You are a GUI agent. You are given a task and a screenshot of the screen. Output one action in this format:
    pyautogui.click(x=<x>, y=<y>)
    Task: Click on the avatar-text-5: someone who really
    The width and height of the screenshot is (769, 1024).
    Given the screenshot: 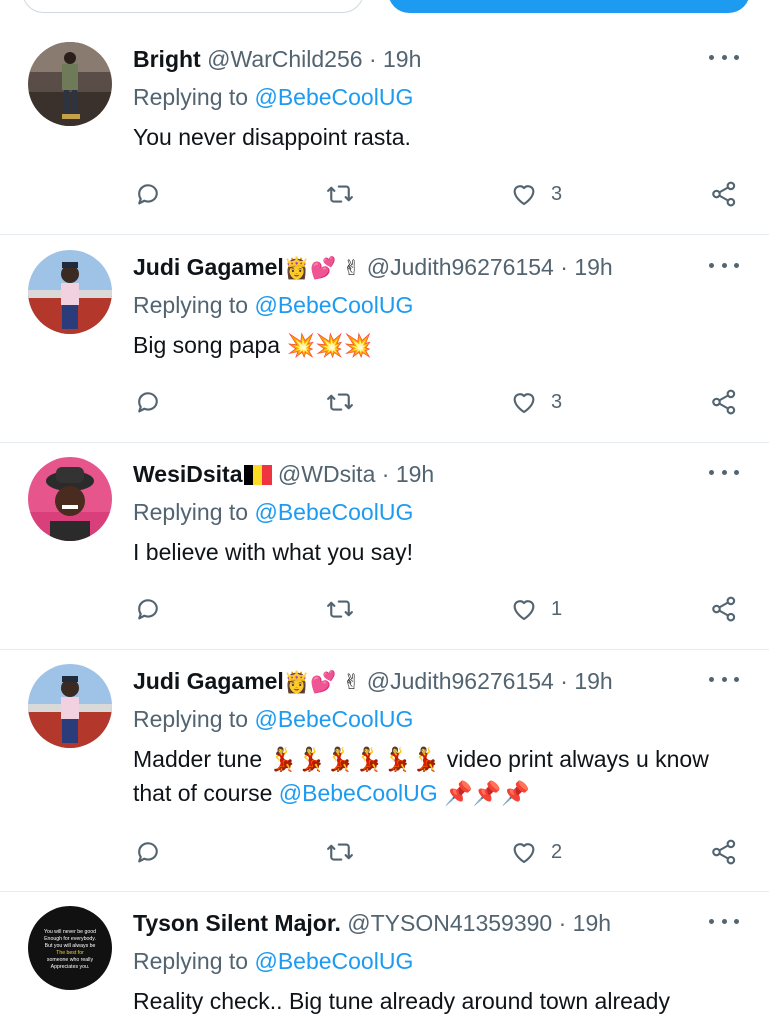 What is the action you would take?
    pyautogui.click(x=70, y=960)
    